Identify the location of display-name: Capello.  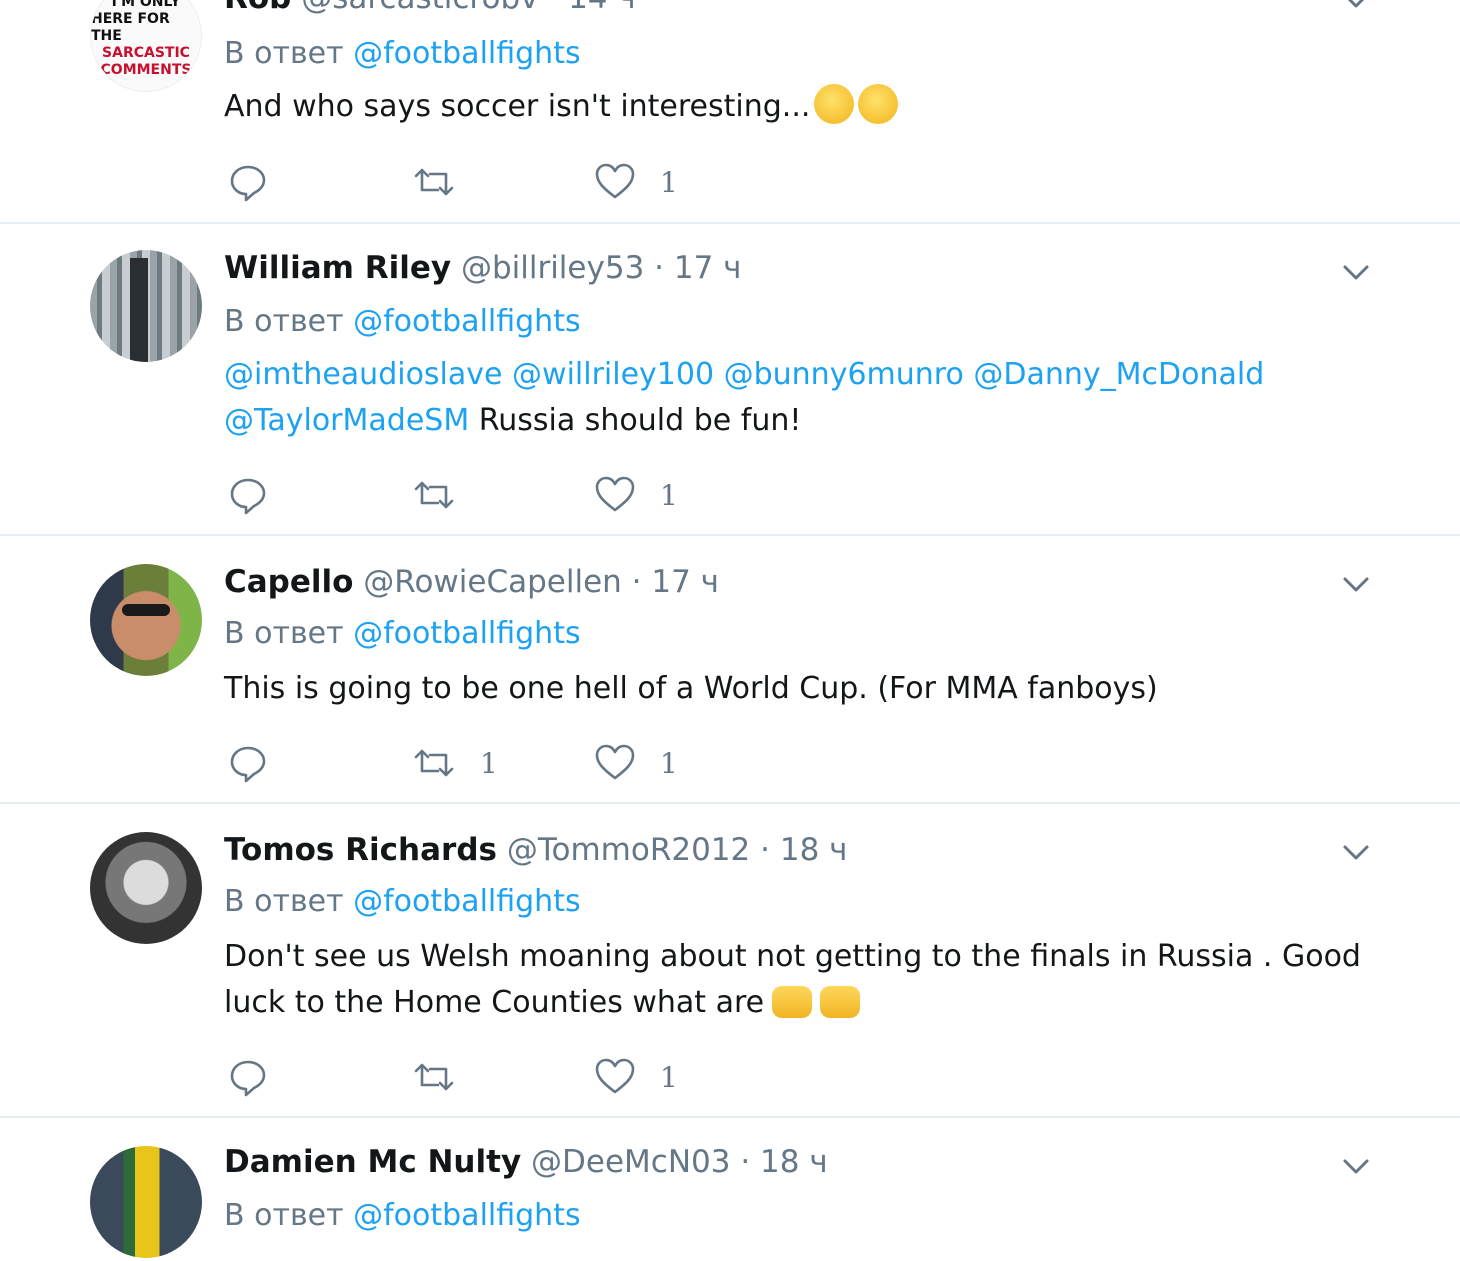
(288, 582).